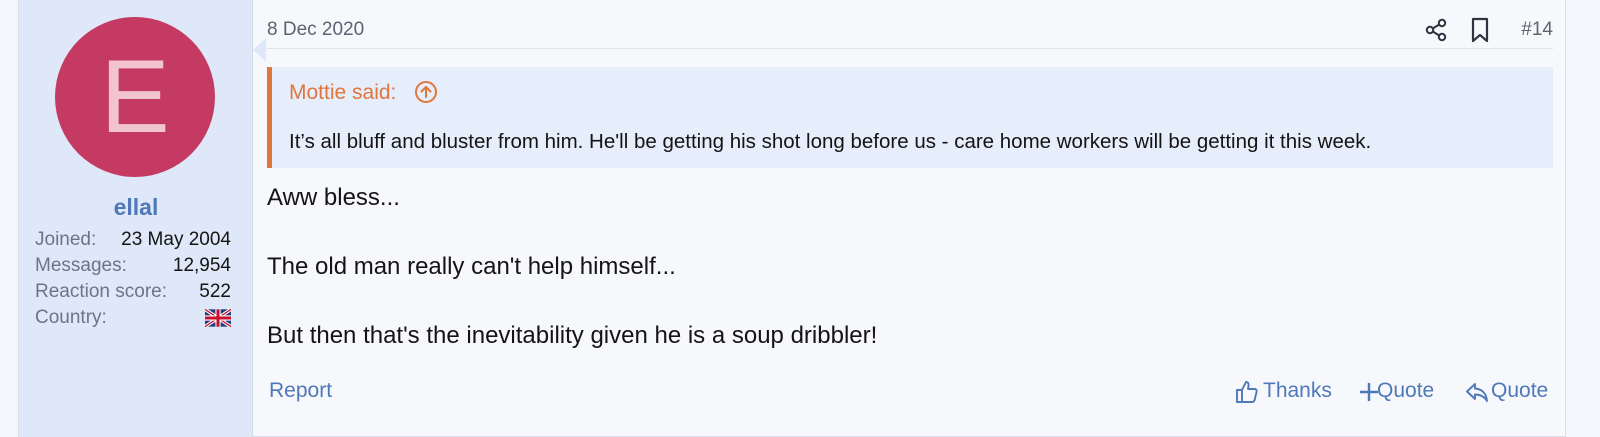 This screenshot has height=437, width=1600. Describe the element at coordinates (1406, 390) in the screenshot. I see `multiquote-label: Quote` at that location.